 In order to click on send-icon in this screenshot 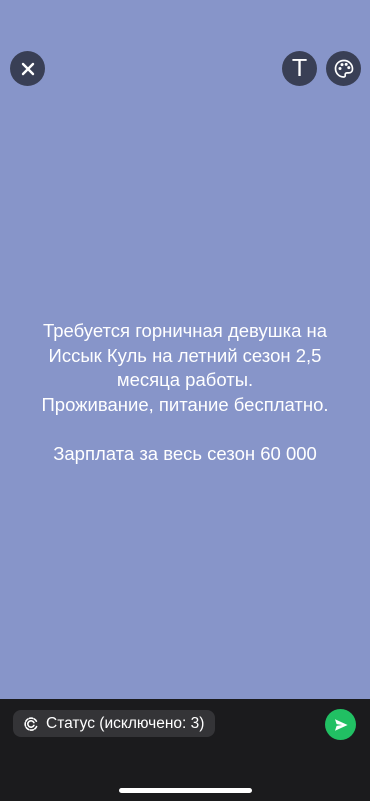, I will do `click(341, 724)`.